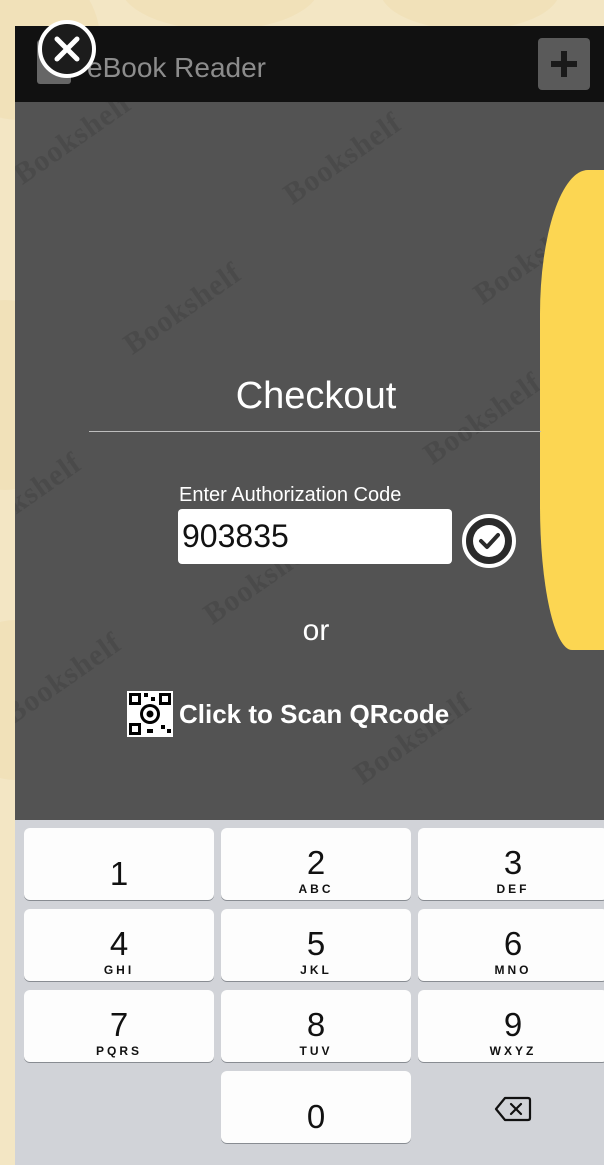 The image size is (604, 1165). I want to click on key-letters: WXYZ, so click(513, 1051).